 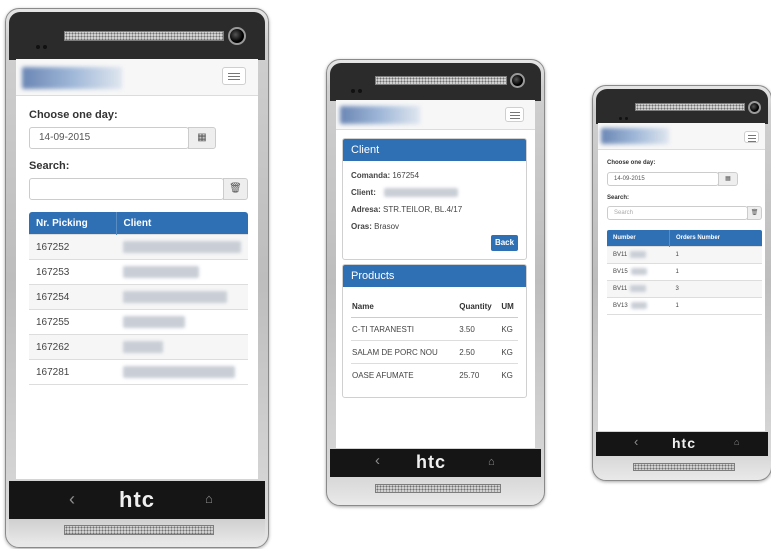 I want to click on back-button: Back, so click(x=504, y=243).